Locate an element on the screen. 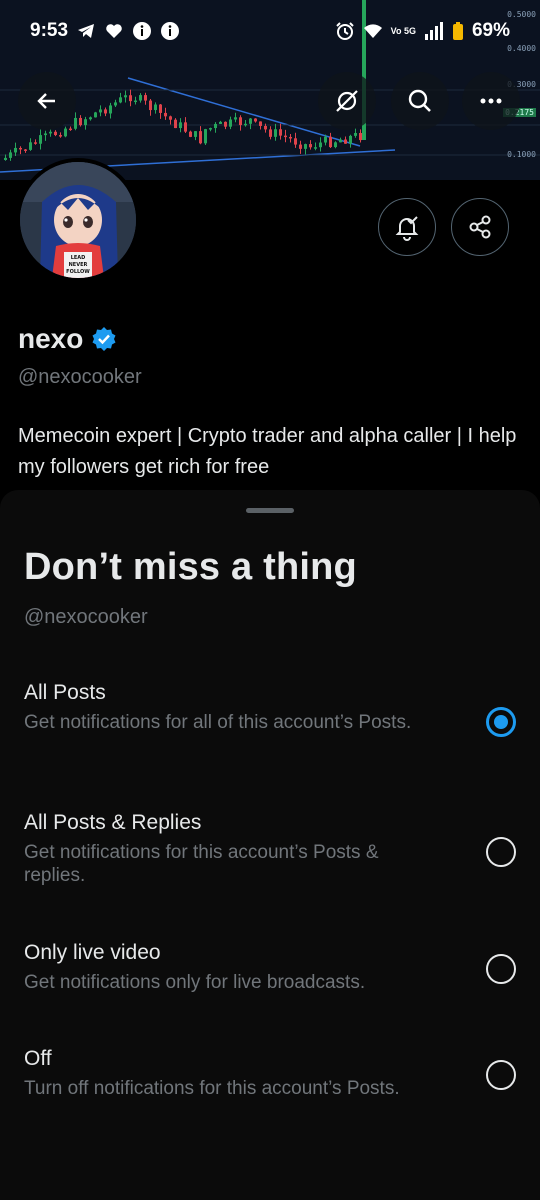 The height and width of the screenshot is (1200, 540). tick-label: 0.1000 is located at coordinates (521, 154).